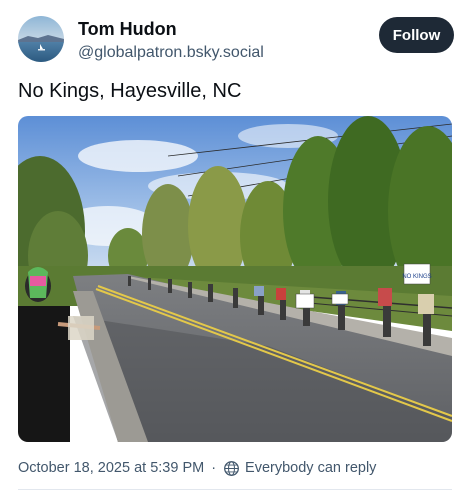  What do you see at coordinates (171, 53) in the screenshot?
I see `author-handle: @globalpatron.bsky.social` at bounding box center [171, 53].